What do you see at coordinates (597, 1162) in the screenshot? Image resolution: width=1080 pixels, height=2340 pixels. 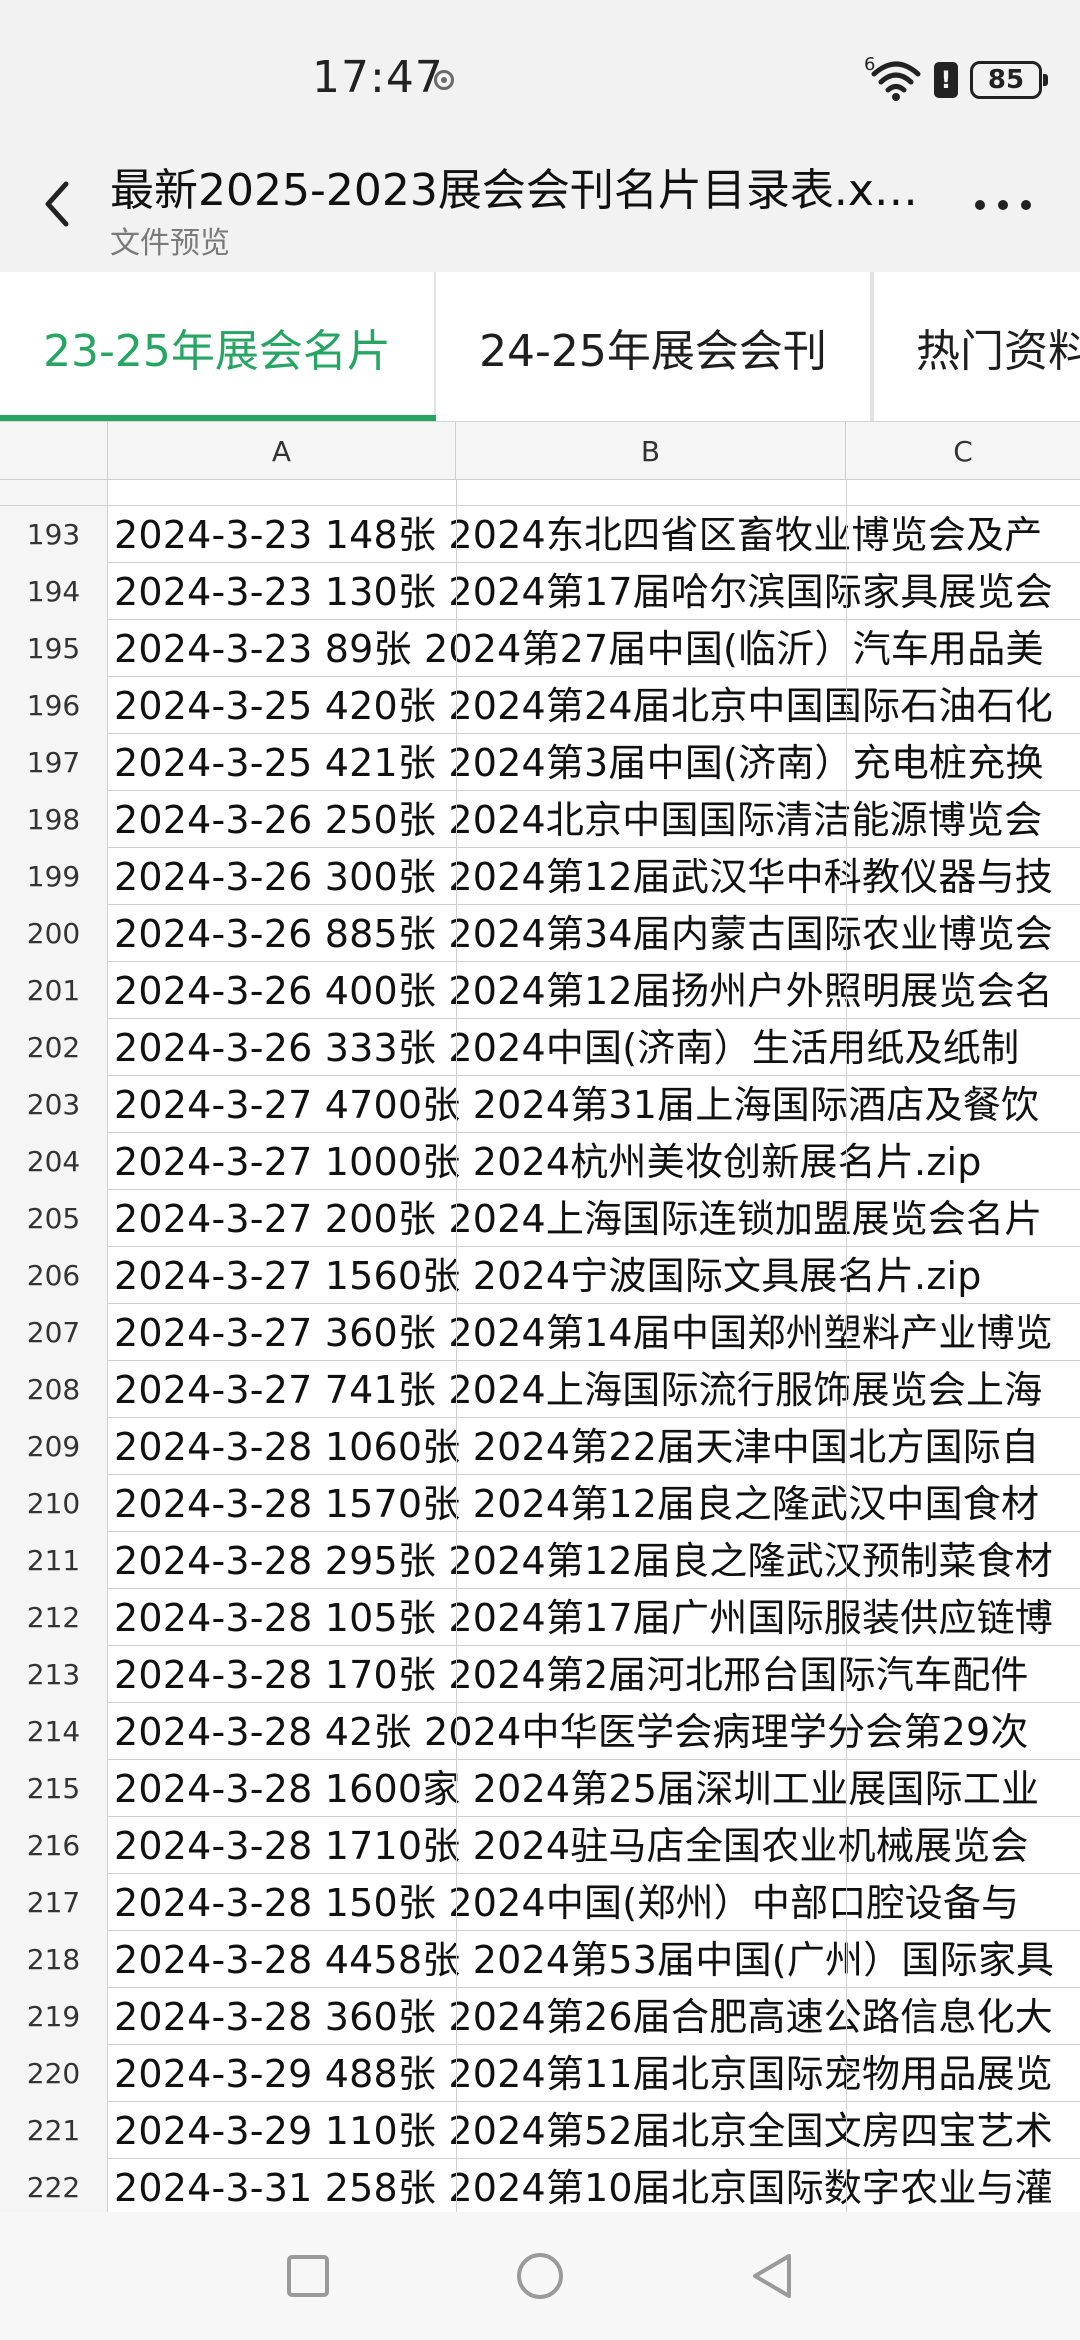 I see `cell-text: 2024-3-27 1000张 2024杭州美妆创新展名片.zip` at bounding box center [597, 1162].